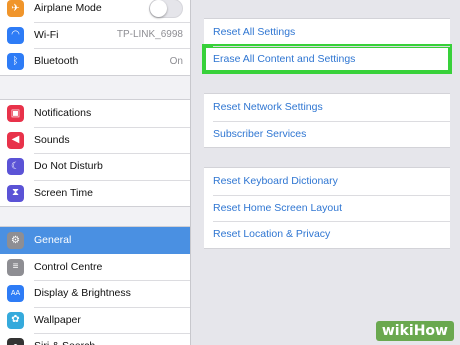 This screenshot has height=345, width=460. I want to click on sidebar-item-screen-time: ⧗ Screen Time, so click(95, 193).